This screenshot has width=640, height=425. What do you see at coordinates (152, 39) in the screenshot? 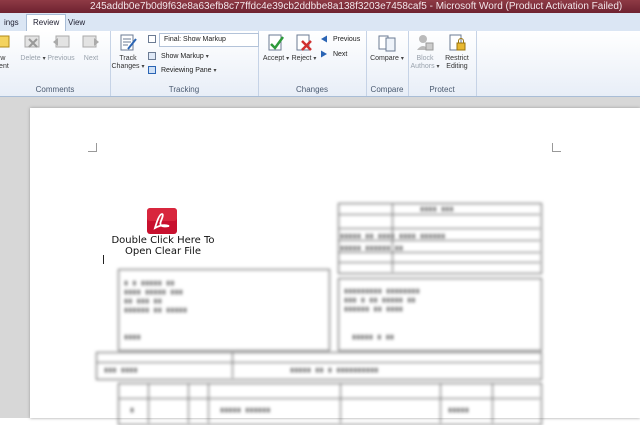
I see `markup-display-icon` at bounding box center [152, 39].